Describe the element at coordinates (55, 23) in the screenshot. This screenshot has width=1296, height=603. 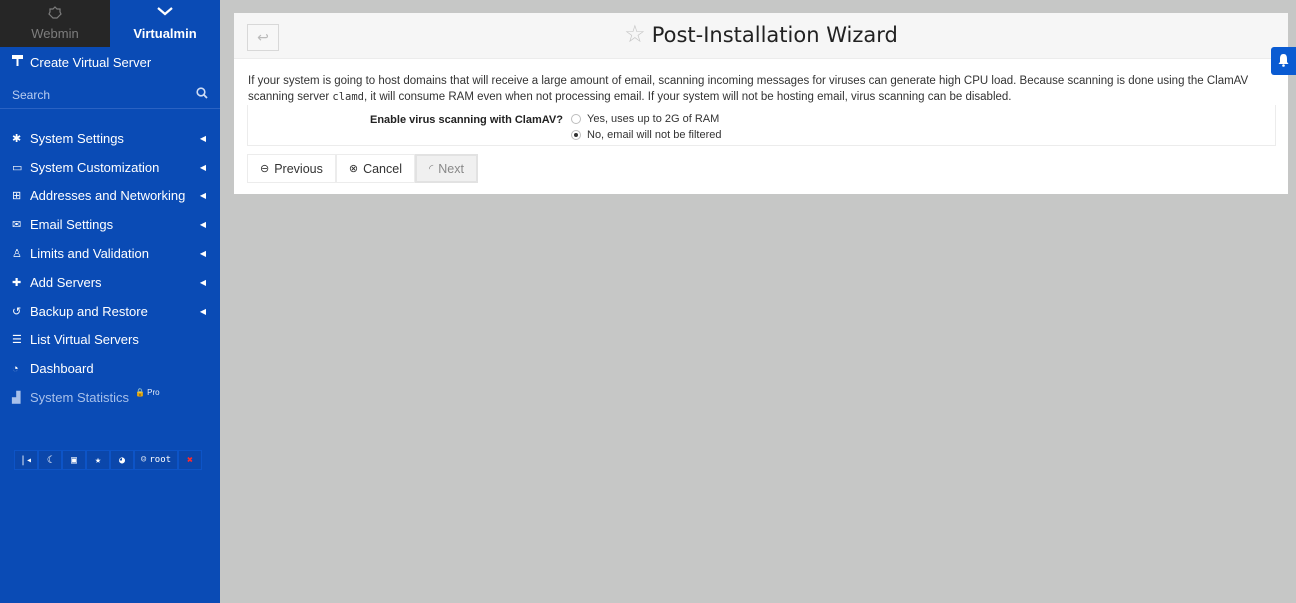
I see `tab-webmin: Webmin` at that location.